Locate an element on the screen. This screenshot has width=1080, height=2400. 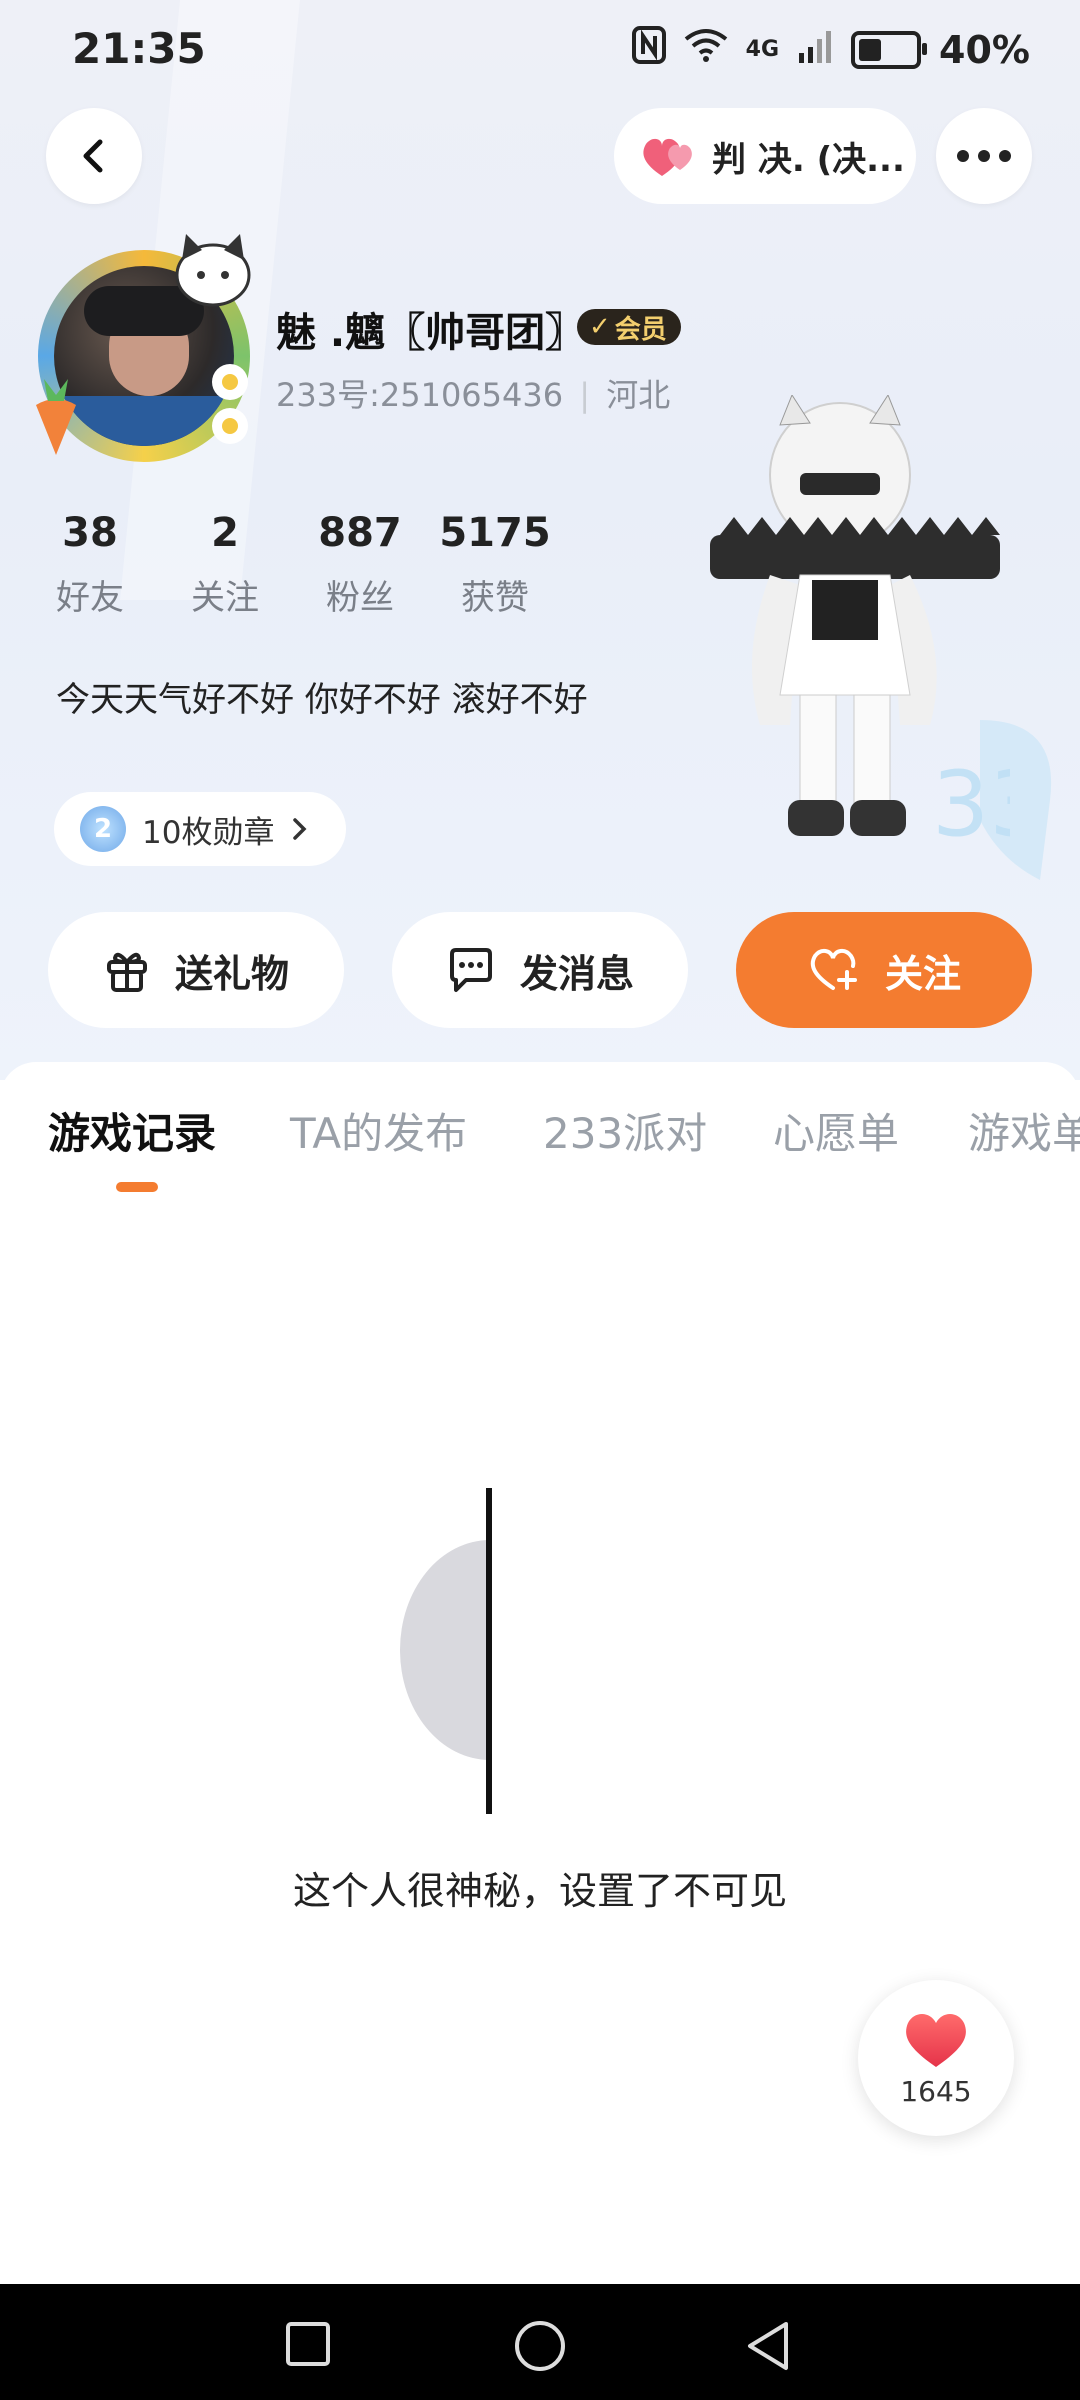
home-icon is located at coordinates (540, 2346).